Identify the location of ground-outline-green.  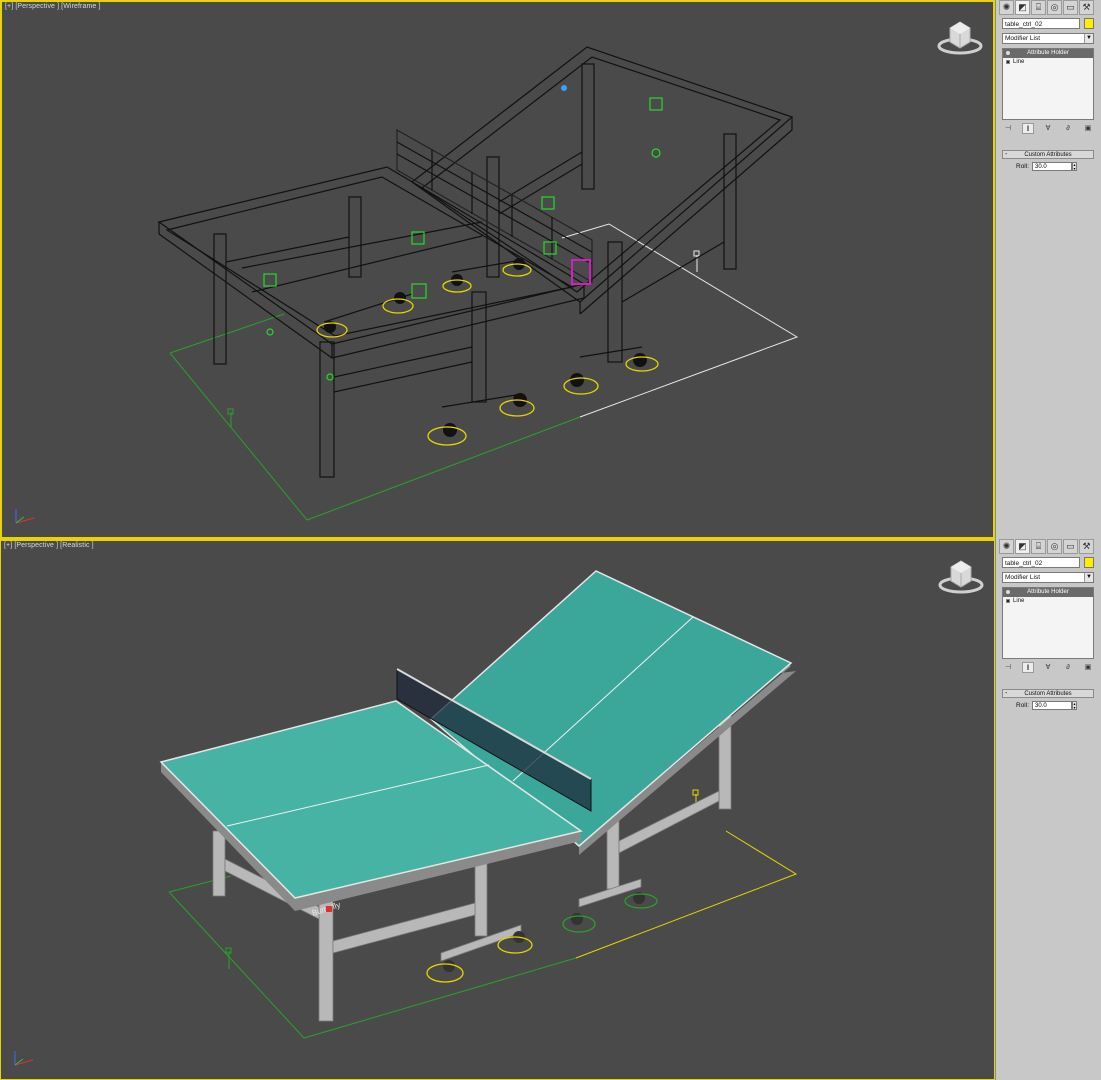
(375, 436).